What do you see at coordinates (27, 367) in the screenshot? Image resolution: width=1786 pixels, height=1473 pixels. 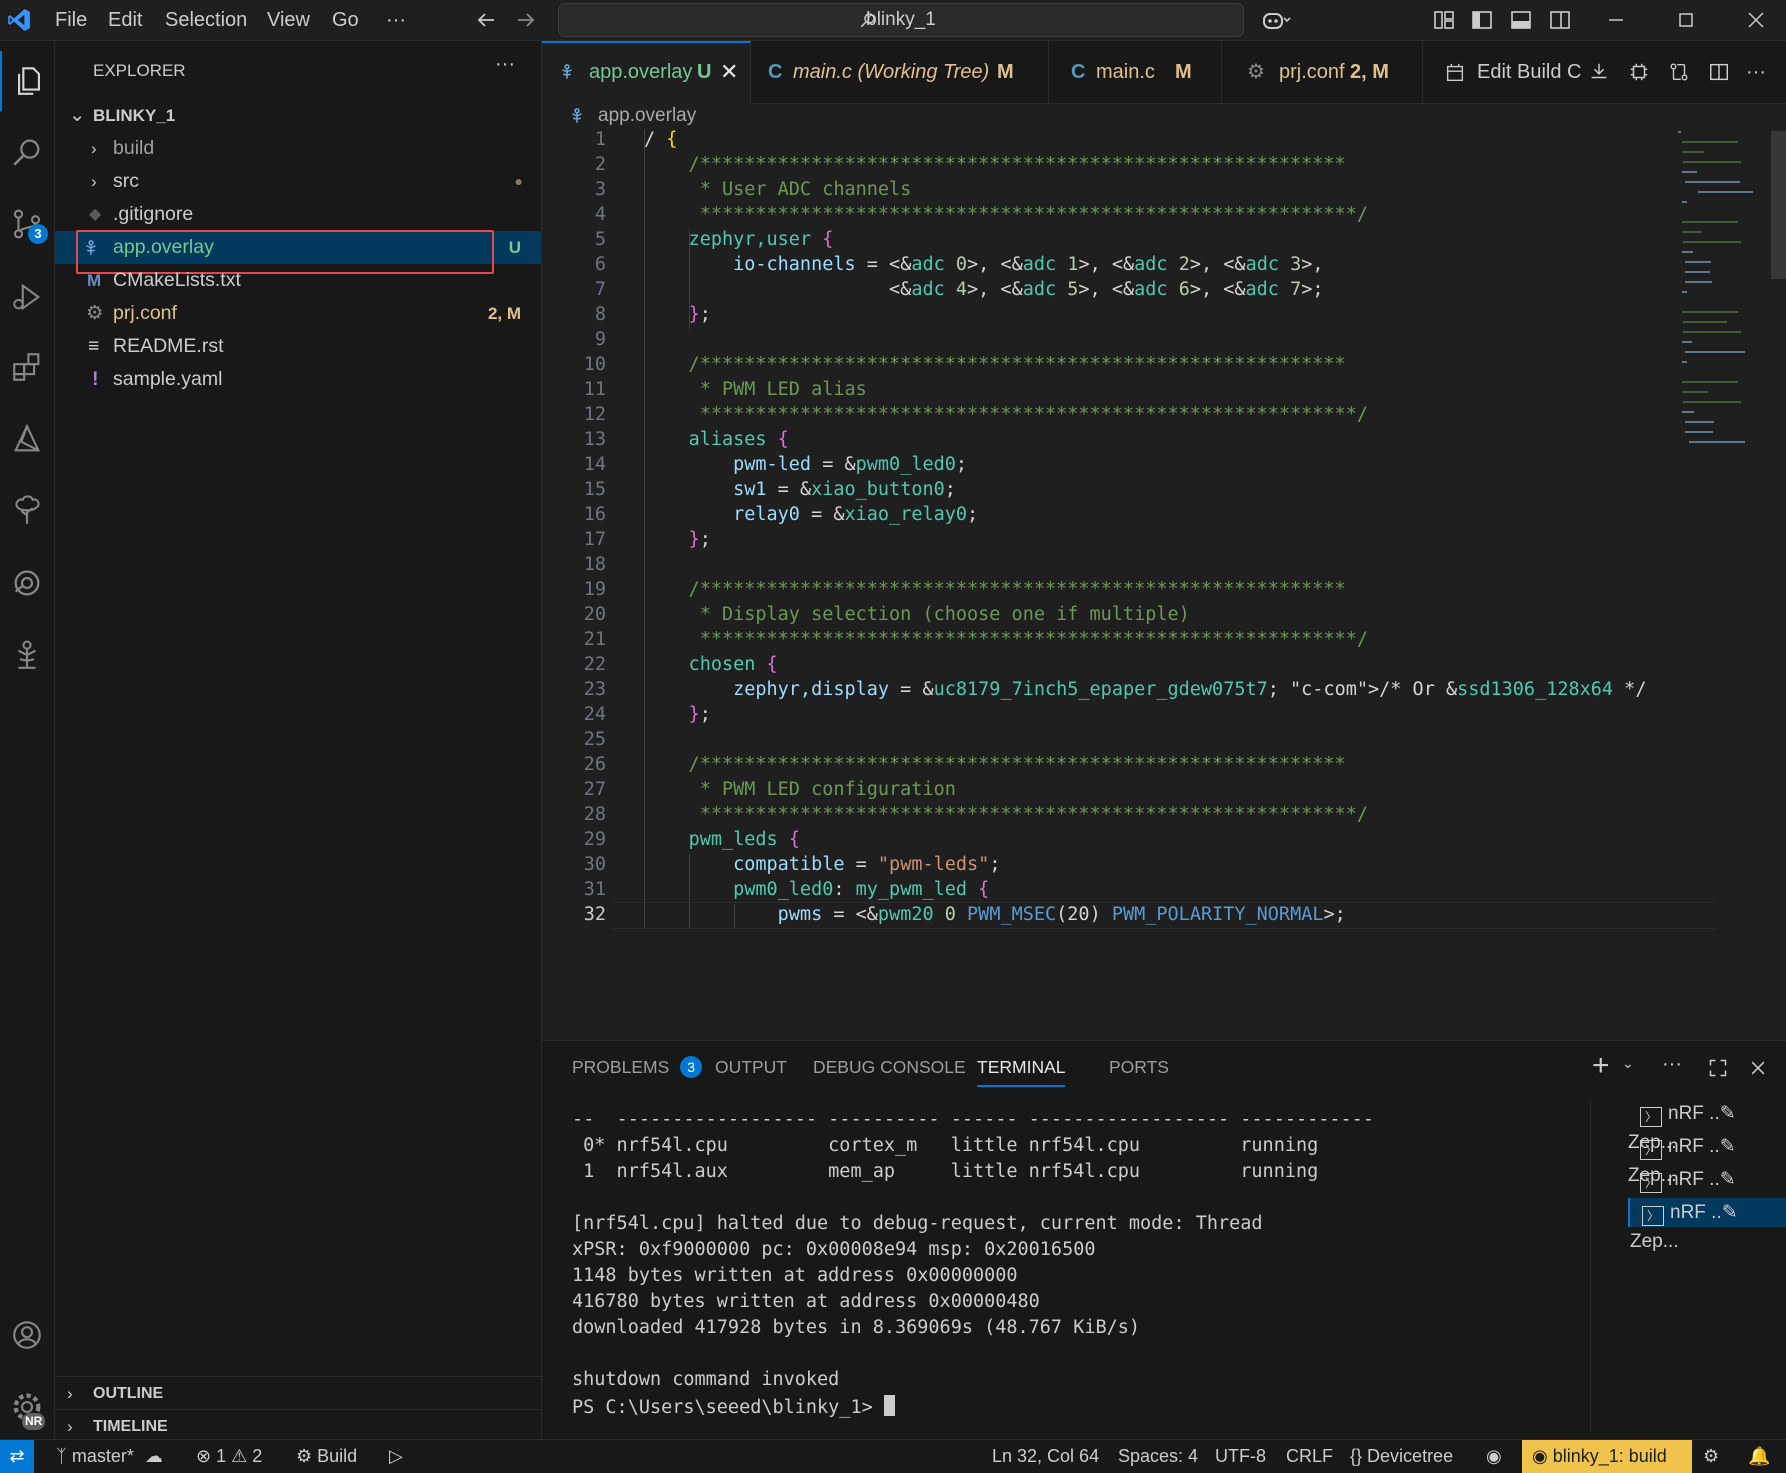 I see `activity-extensions` at bounding box center [27, 367].